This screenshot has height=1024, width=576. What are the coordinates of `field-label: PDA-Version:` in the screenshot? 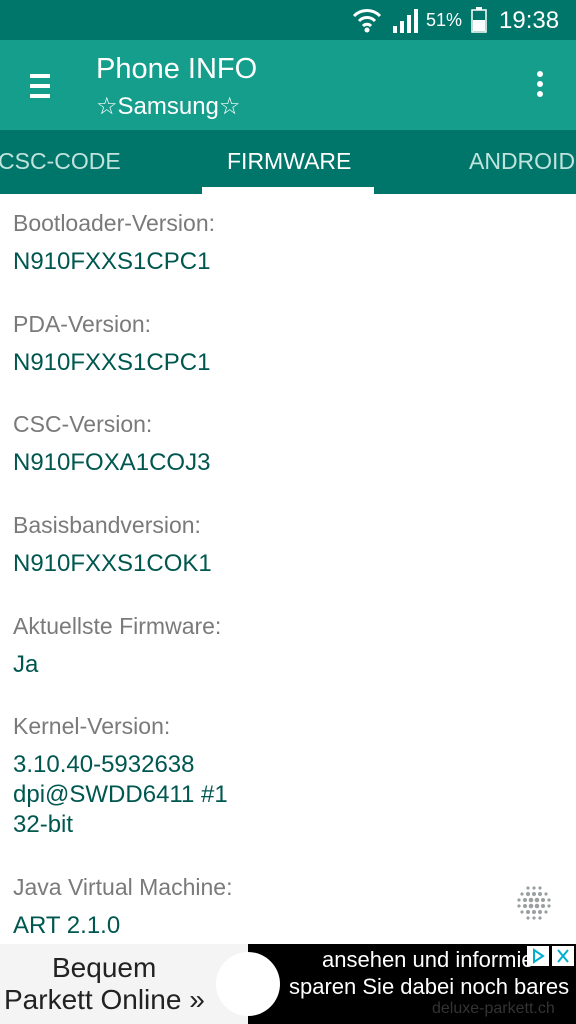 It's located at (82, 324).